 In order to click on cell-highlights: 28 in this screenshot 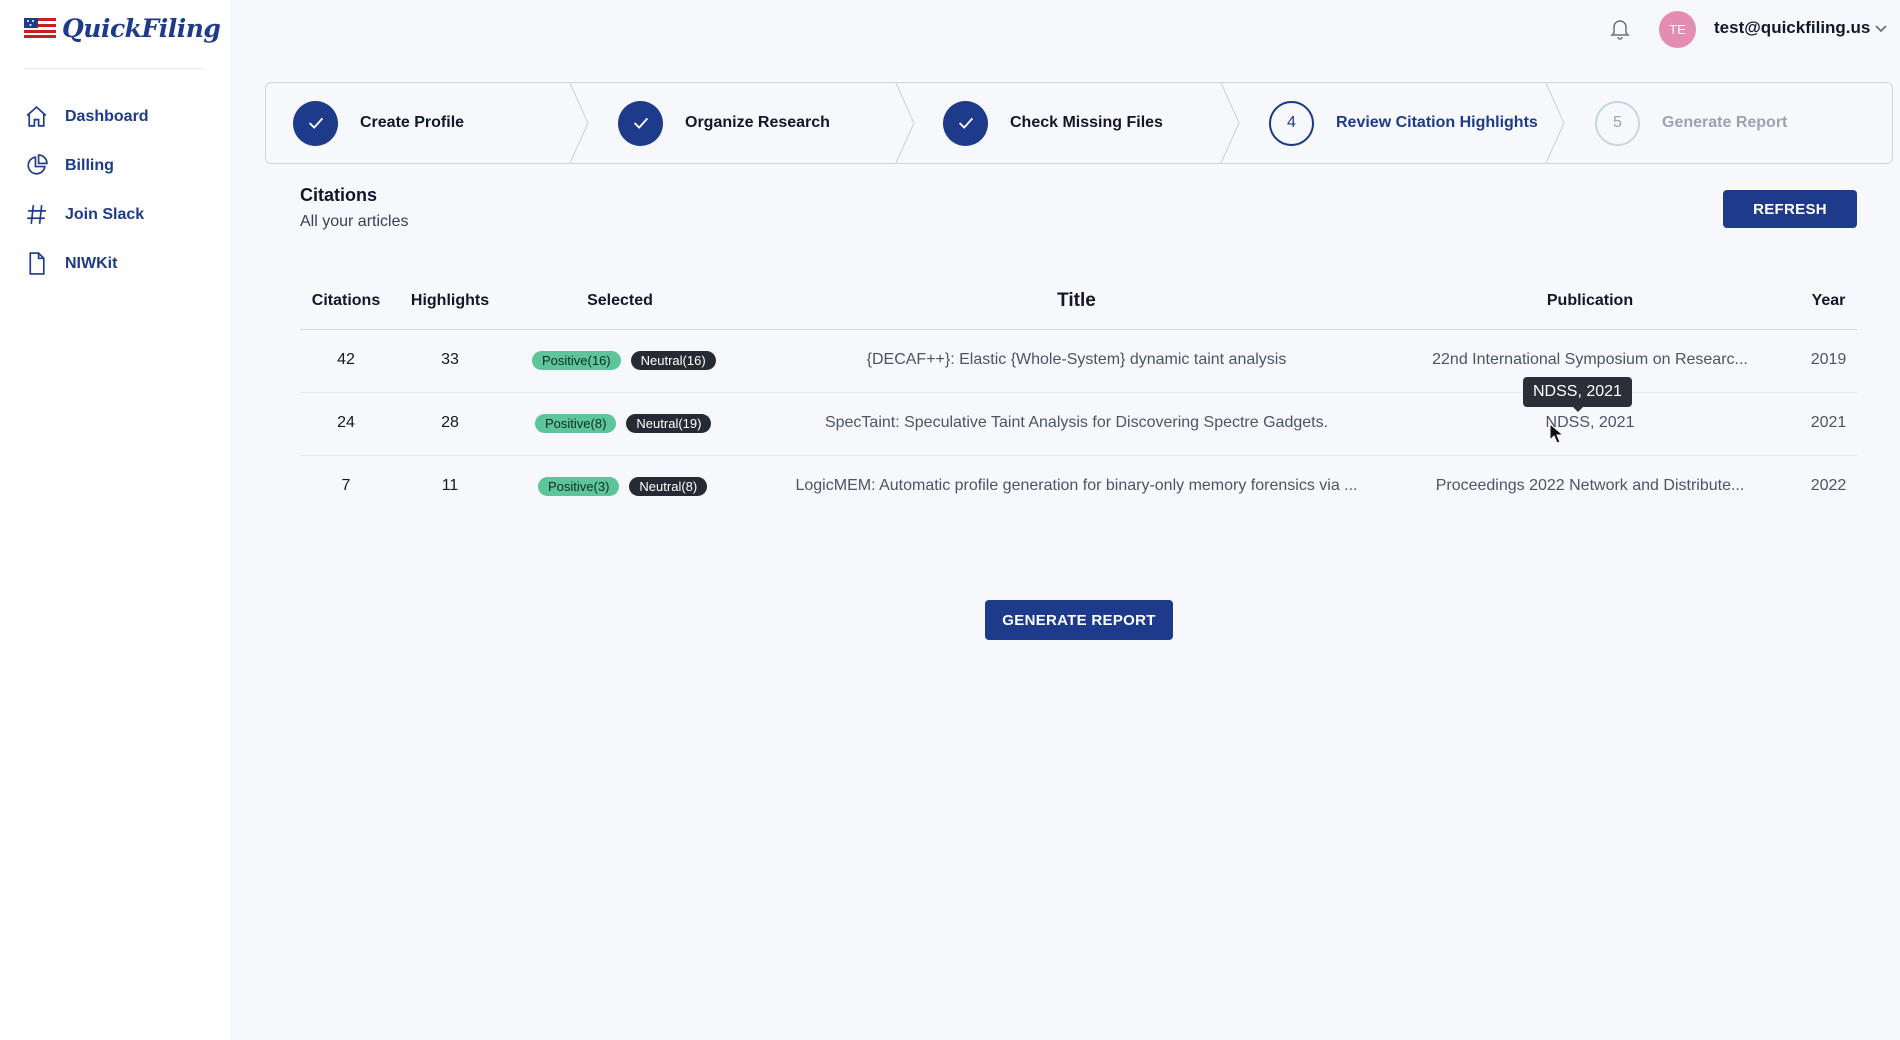, I will do `click(450, 422)`.